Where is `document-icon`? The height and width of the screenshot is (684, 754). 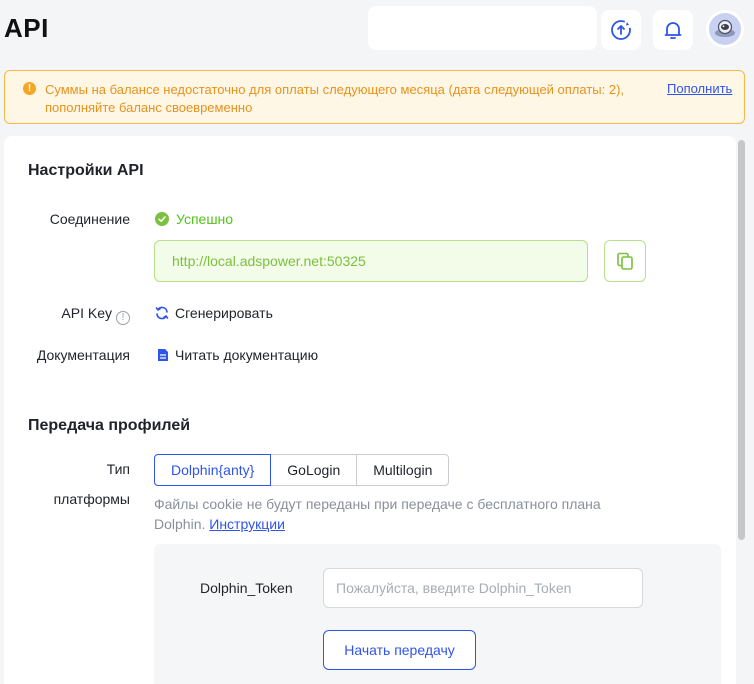 document-icon is located at coordinates (163, 355).